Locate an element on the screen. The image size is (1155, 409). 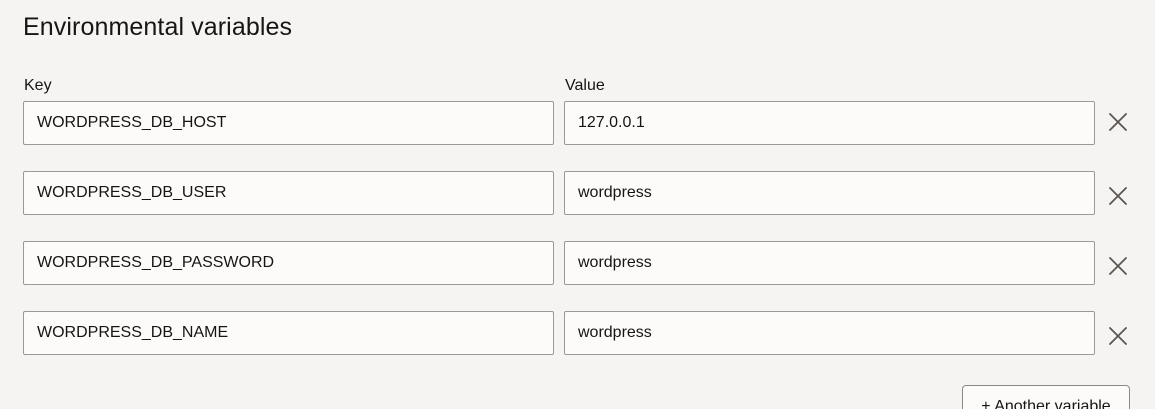
value-column-label: Value is located at coordinates (585, 85).